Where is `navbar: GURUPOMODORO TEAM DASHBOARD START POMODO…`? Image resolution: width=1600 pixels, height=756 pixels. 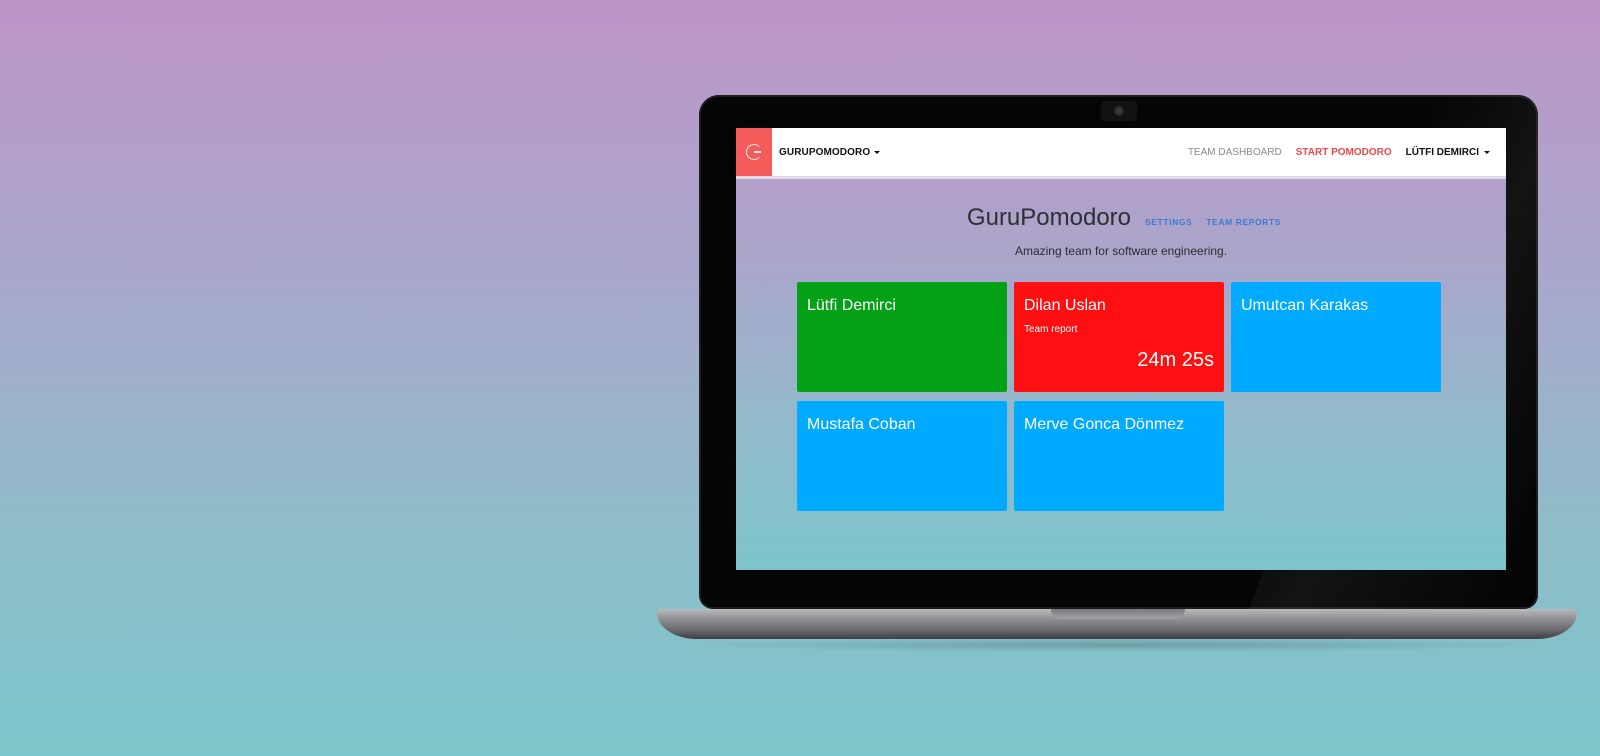 navbar: GURUPOMODORO TEAM DASHBOARD START POMODO… is located at coordinates (1121, 153).